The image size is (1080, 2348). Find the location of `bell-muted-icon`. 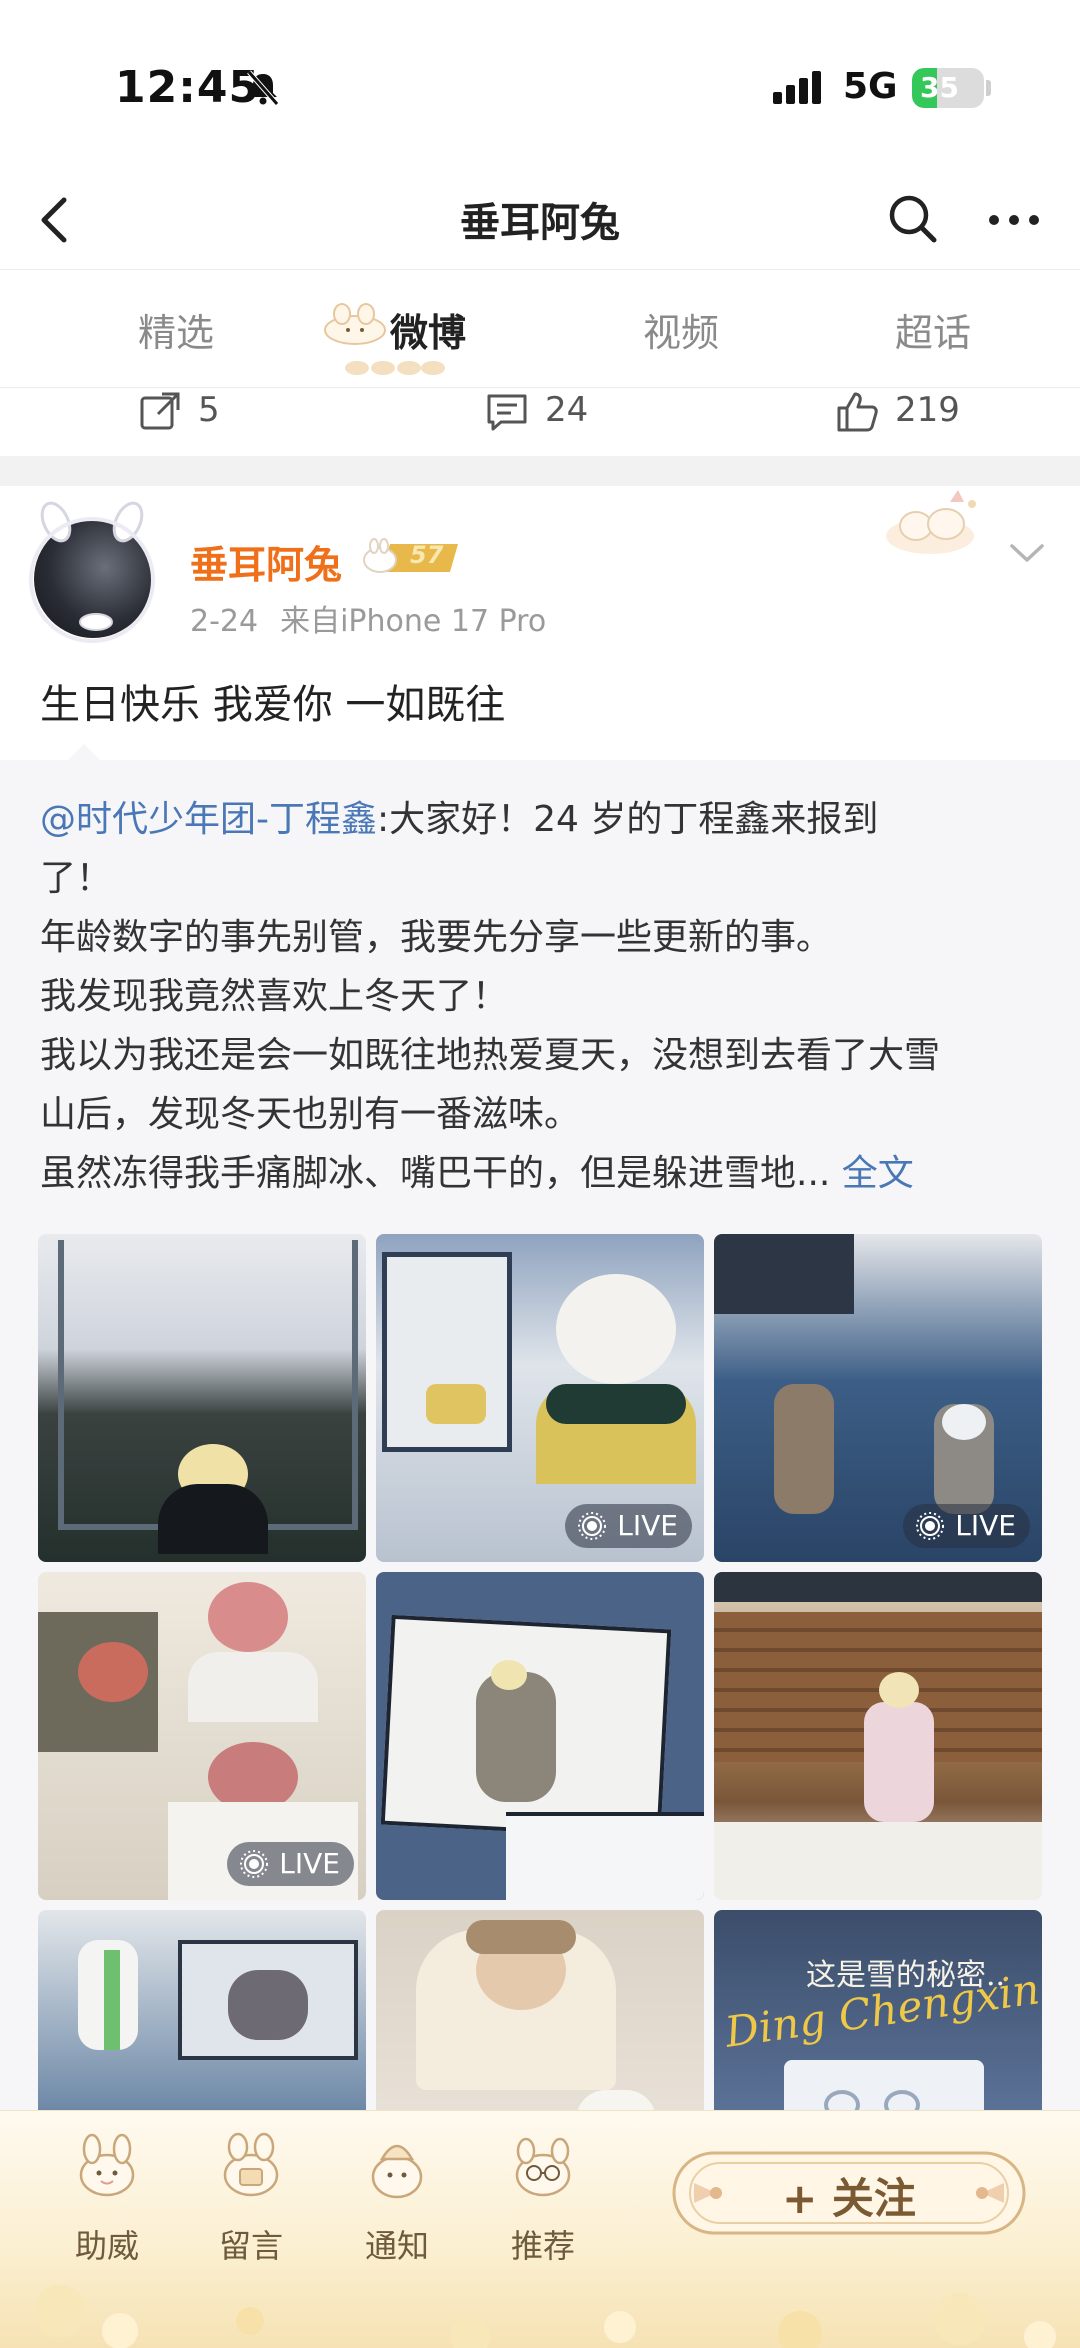

bell-muted-icon is located at coordinates (263, 88).